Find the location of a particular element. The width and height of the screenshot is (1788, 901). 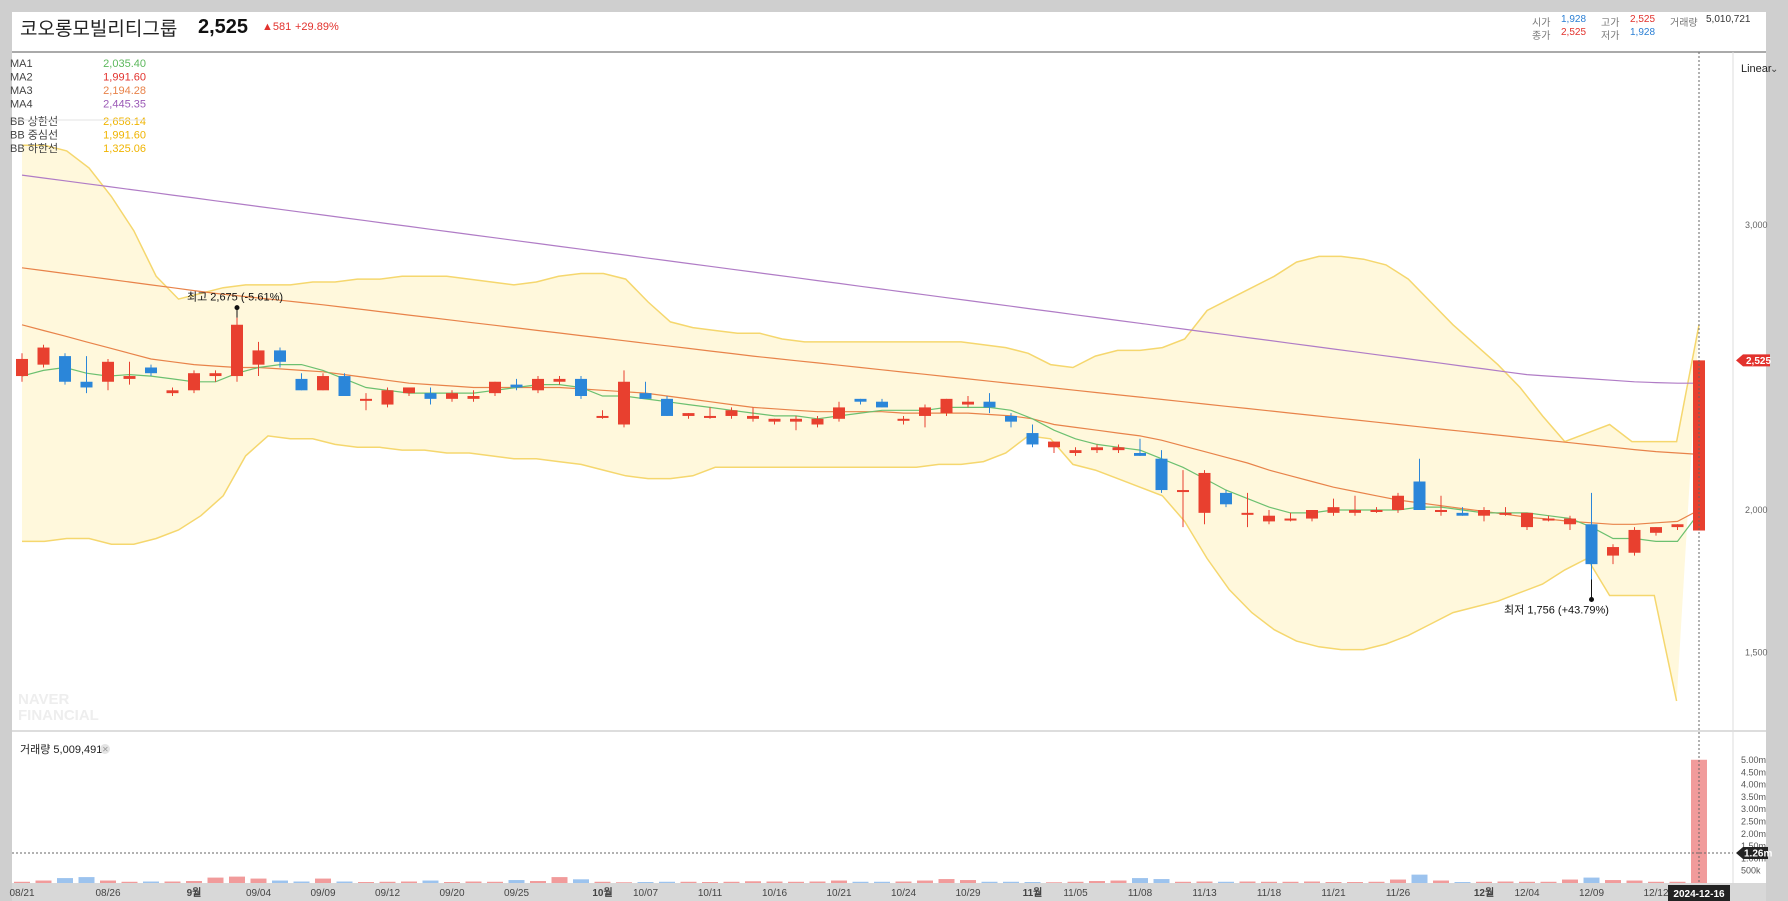

volume-tick-label: 500k is located at coordinates (1751, 871).